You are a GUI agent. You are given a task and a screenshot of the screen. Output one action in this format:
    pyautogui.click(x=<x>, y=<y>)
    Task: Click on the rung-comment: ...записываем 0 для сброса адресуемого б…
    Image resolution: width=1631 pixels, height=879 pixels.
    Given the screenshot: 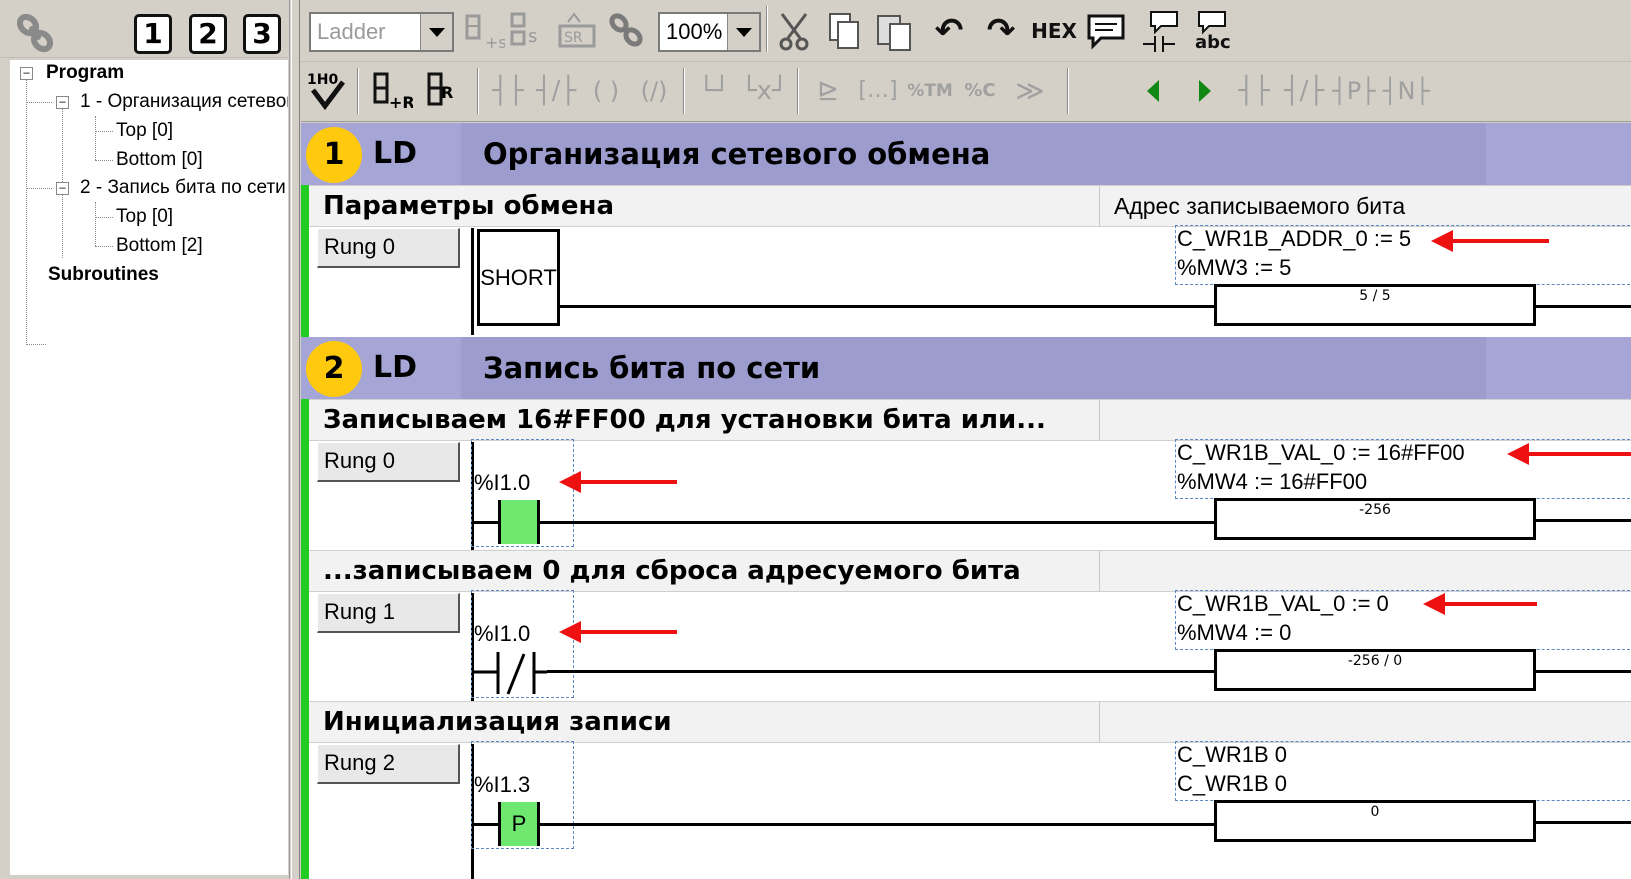 What is the action you would take?
    pyautogui.click(x=970, y=571)
    